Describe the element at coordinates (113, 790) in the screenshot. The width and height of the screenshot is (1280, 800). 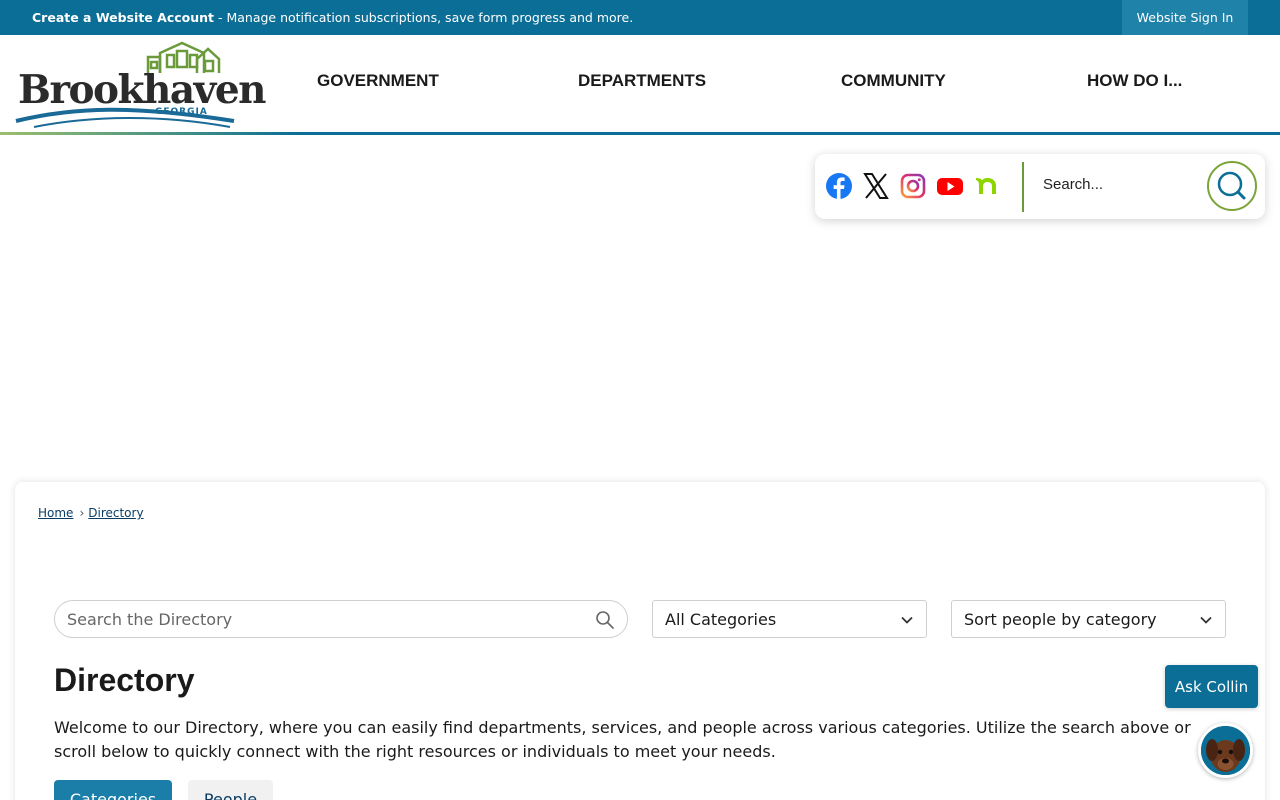
I see `tab-categories: Categories` at that location.